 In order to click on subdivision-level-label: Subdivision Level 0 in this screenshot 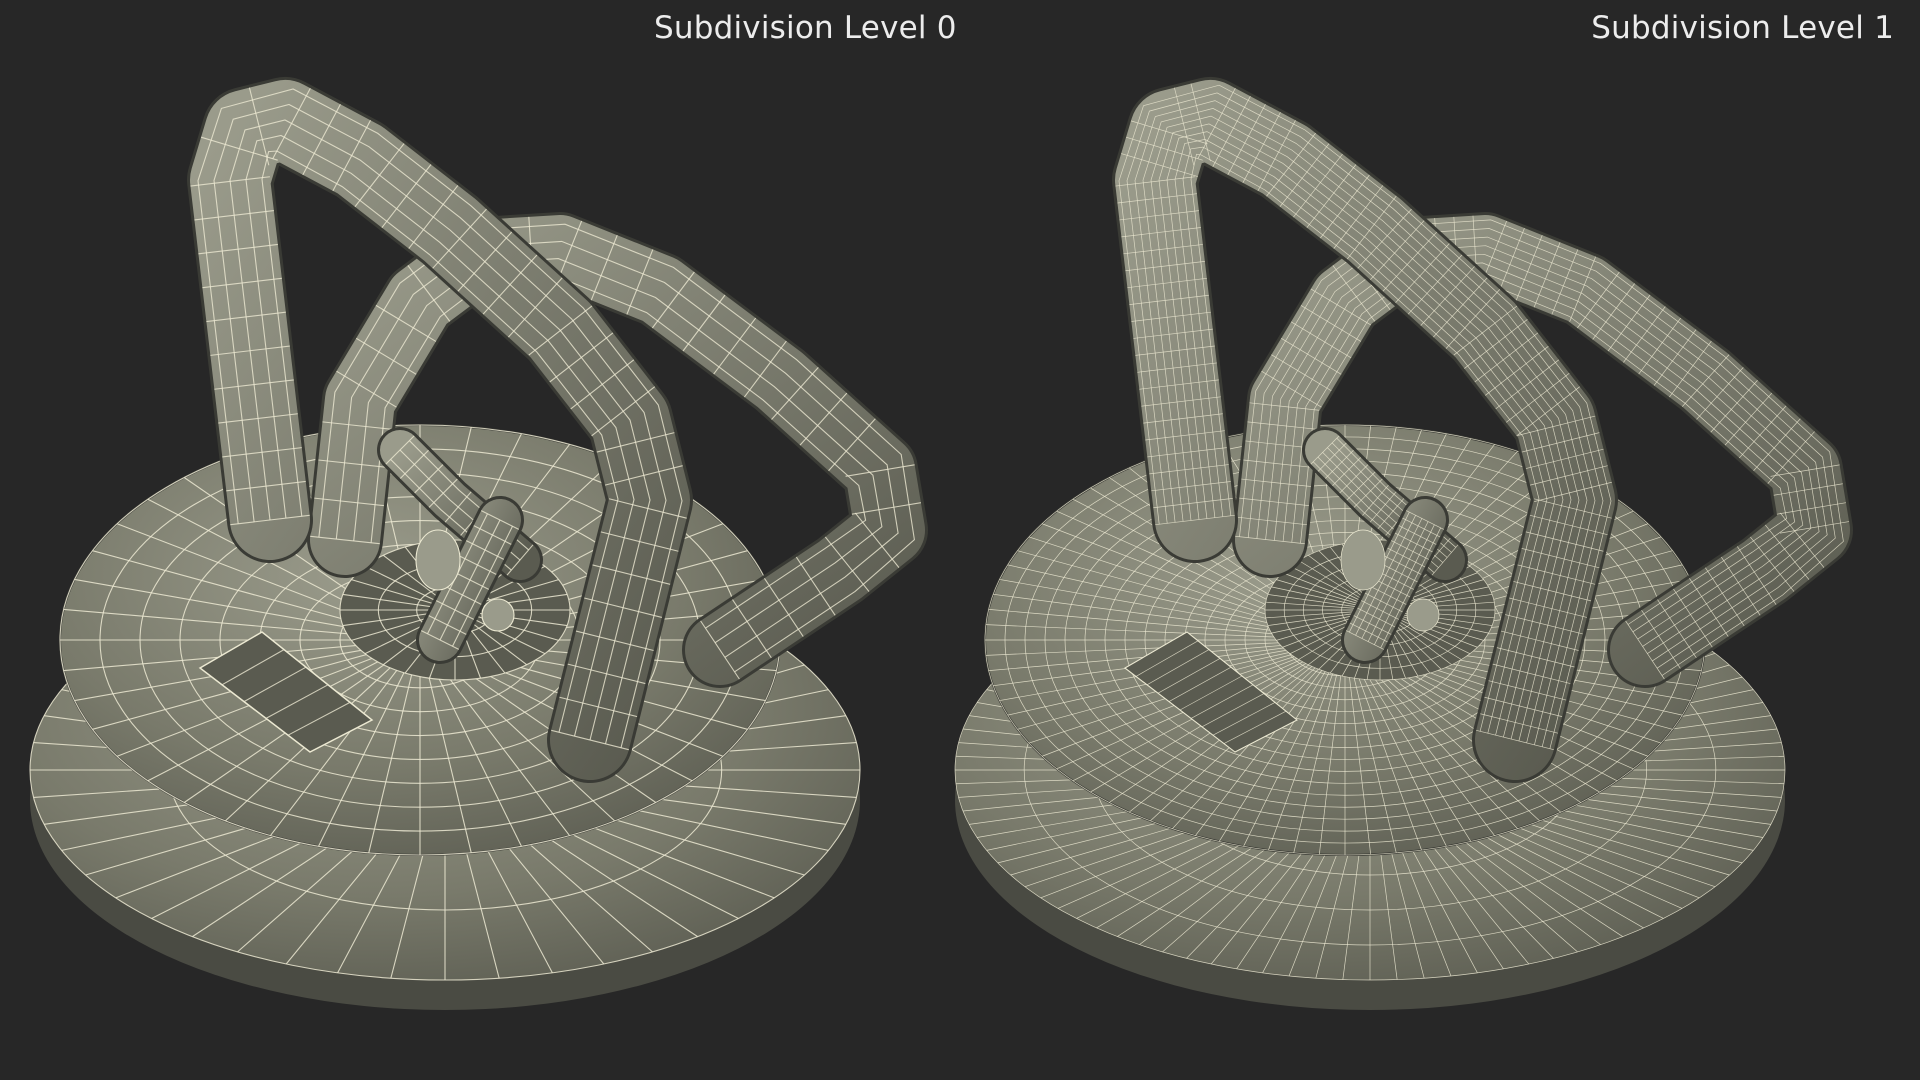, I will do `click(805, 28)`.